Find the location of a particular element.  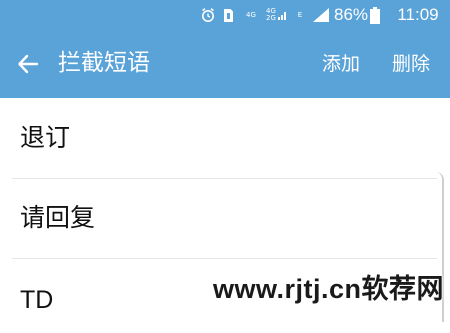

signal-bars-small-icon is located at coordinates (281, 16).